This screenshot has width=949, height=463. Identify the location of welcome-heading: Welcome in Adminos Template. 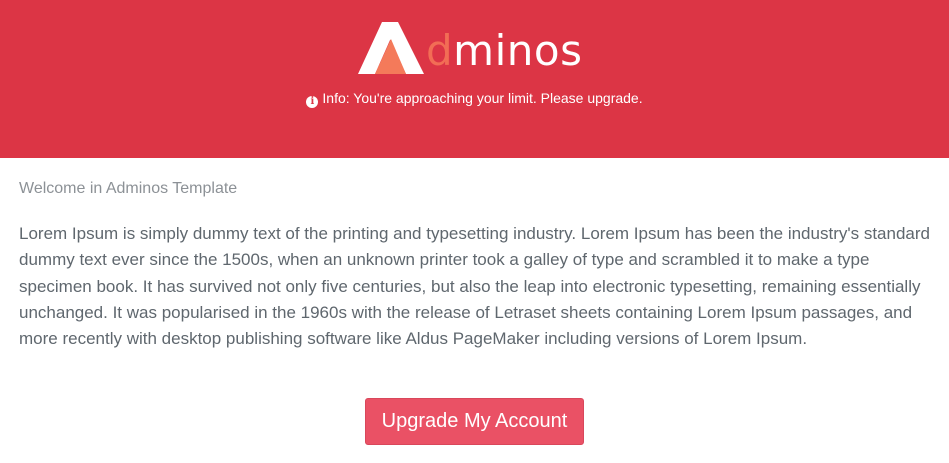
(128, 188).